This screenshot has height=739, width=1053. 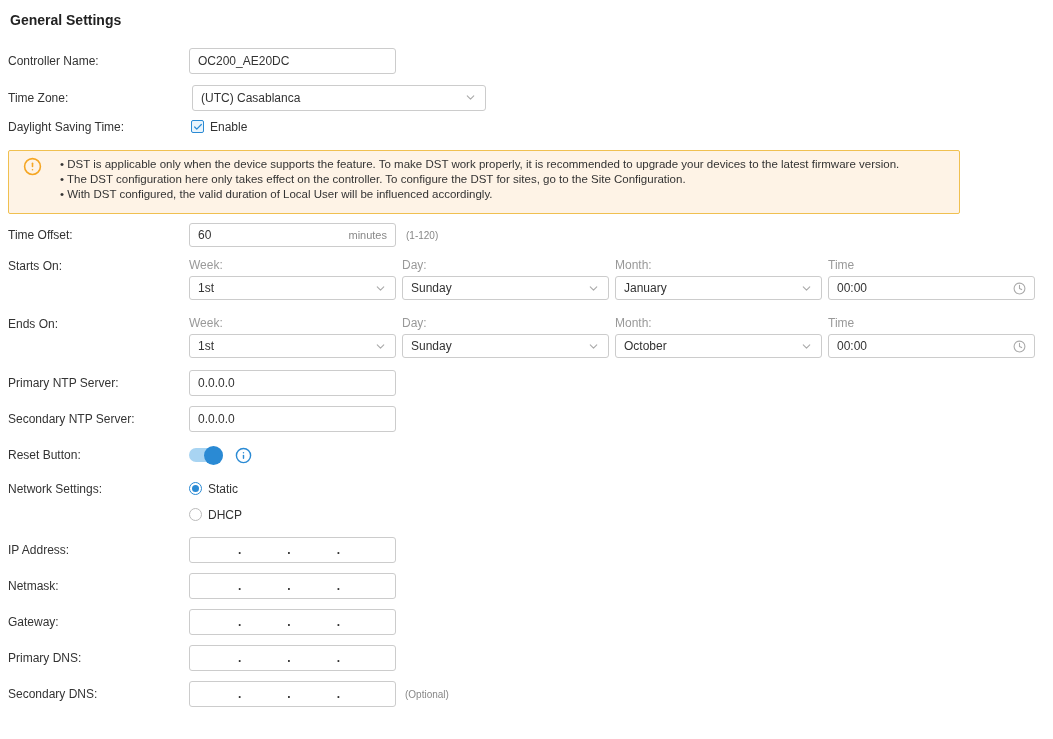 I want to click on text-field: OC200_AE20DC, so click(x=292, y=61).